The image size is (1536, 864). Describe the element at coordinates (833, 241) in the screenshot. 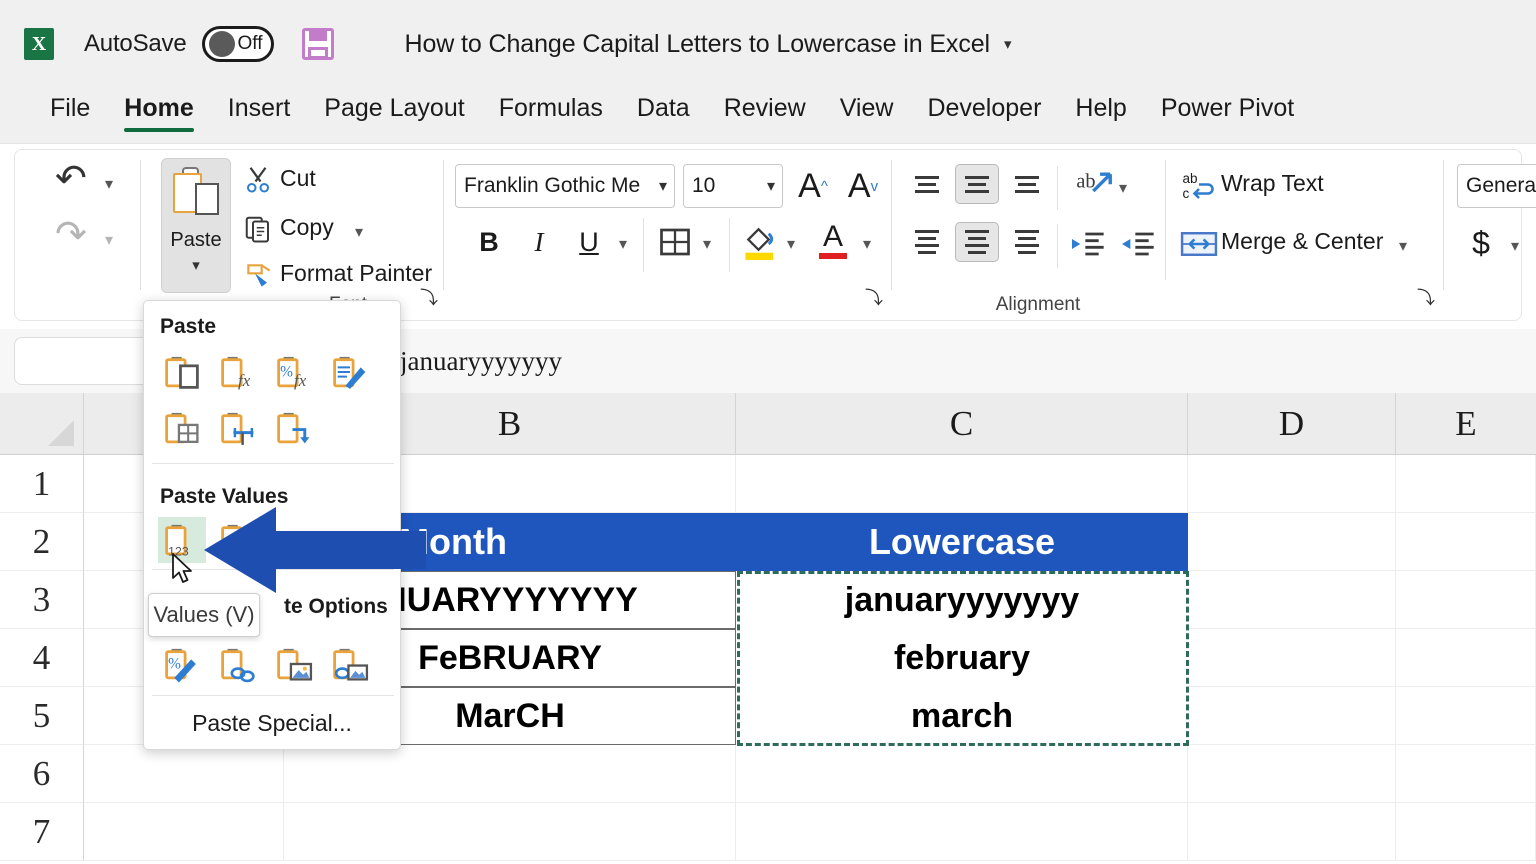

I see `font-color-icon: A` at that location.